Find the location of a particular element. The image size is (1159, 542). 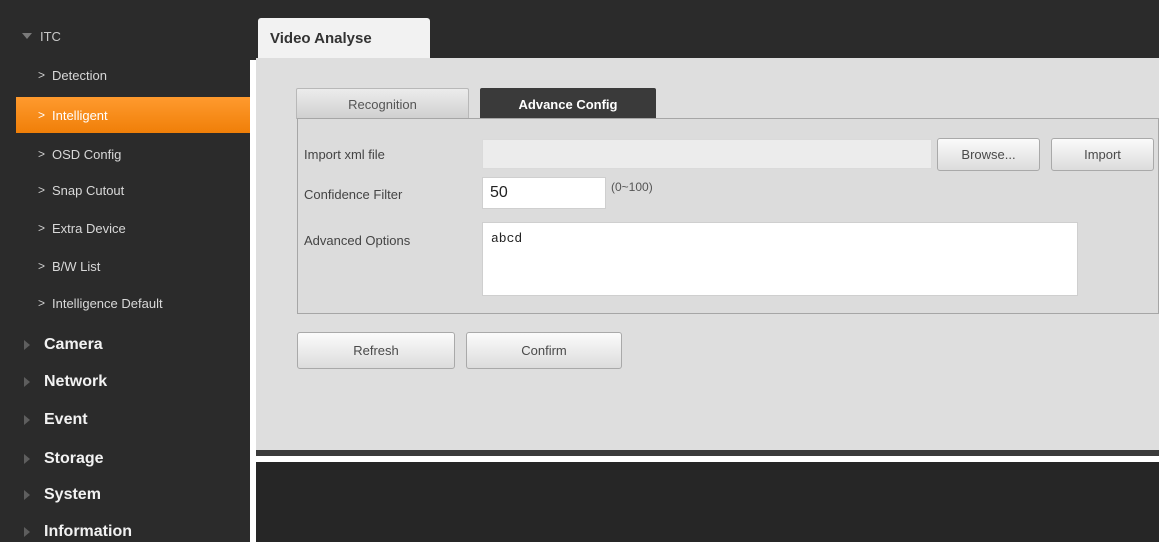

sidebar-item-label: Snap Cutout is located at coordinates (88, 190).